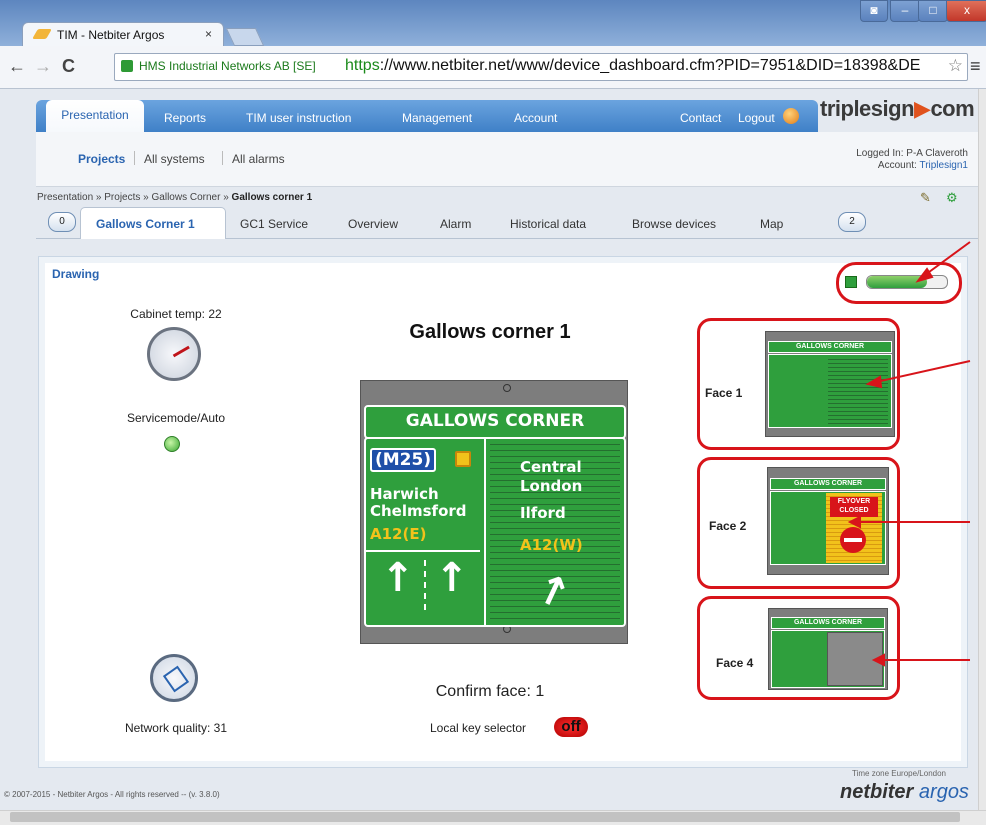 This screenshot has height=825, width=986. I want to click on brand-netbiter: netbiter, so click(877, 792).